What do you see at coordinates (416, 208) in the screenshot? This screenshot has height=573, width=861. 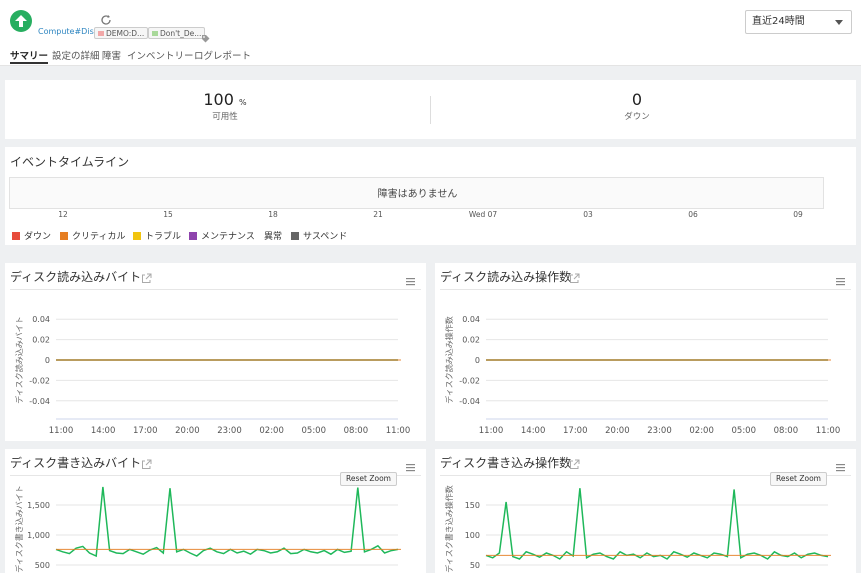 I see `timeline-axis` at bounding box center [416, 208].